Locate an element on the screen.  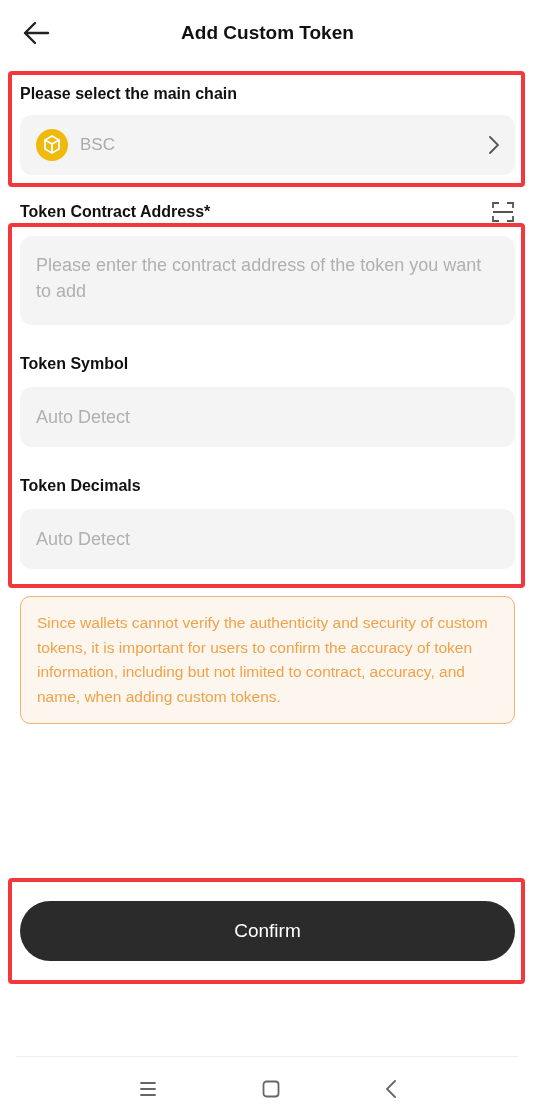
field-label: Token Symbol is located at coordinates (75, 364).